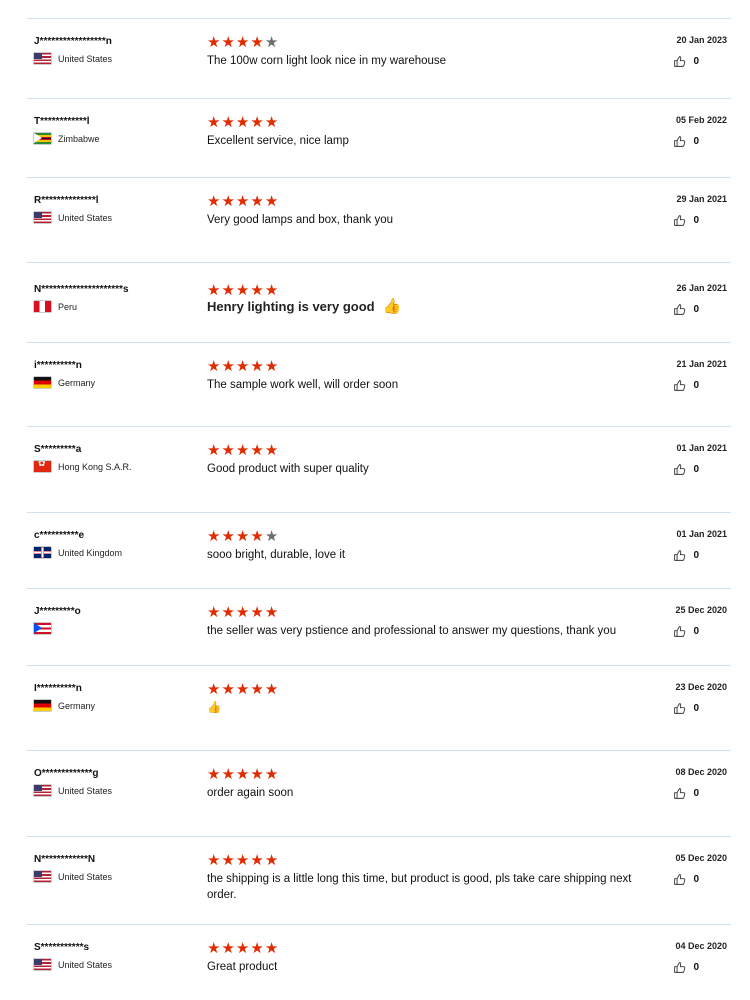 The height and width of the screenshot is (1000, 750). I want to click on review-date: 04 Dec 2020, so click(701, 946).